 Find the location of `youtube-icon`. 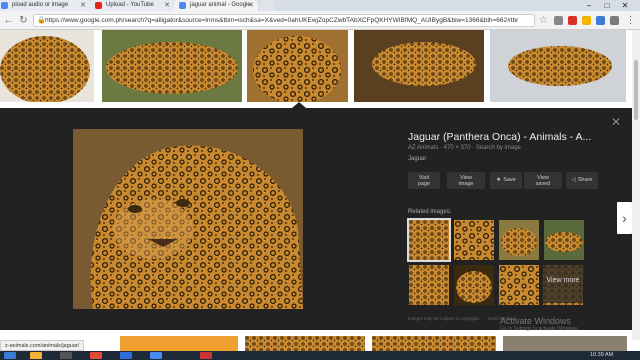

youtube-icon is located at coordinates (98, 5).